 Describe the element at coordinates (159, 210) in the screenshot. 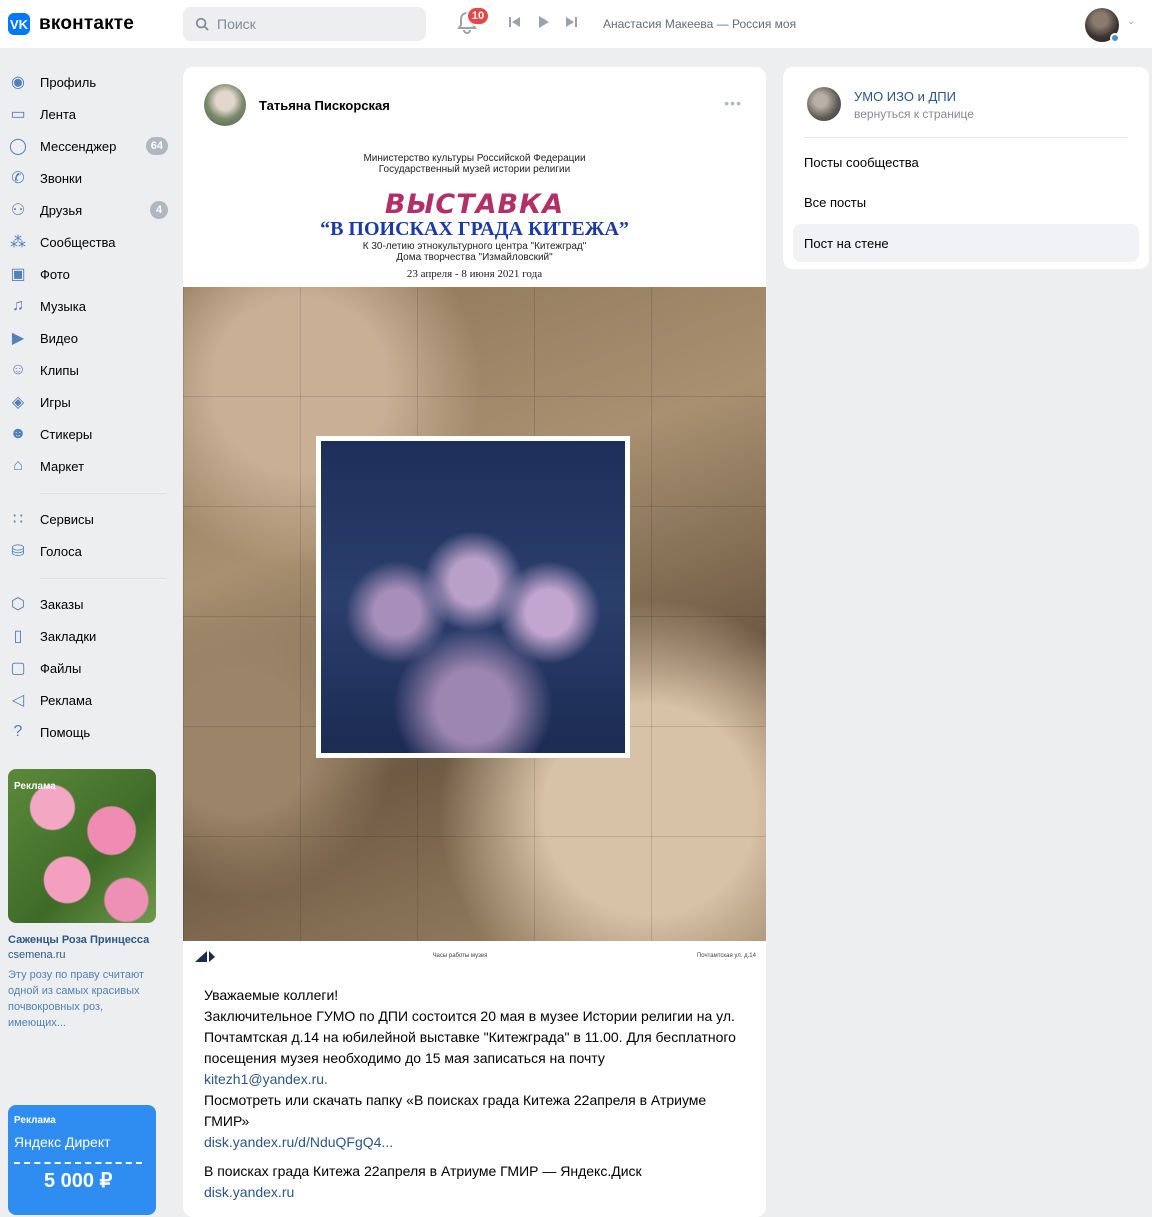

I see `friends-count-badge: 4` at that location.